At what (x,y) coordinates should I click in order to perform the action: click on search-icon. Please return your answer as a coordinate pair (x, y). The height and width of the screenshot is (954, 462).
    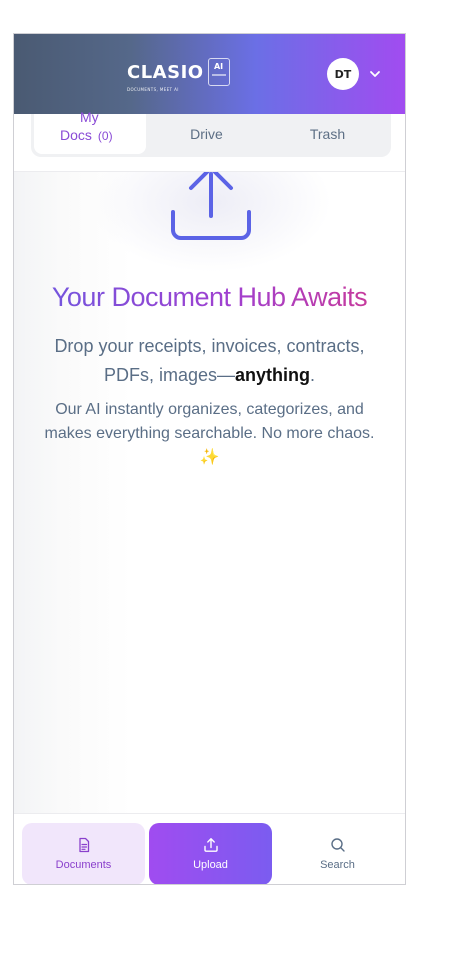
    Looking at the image, I should click on (337, 845).